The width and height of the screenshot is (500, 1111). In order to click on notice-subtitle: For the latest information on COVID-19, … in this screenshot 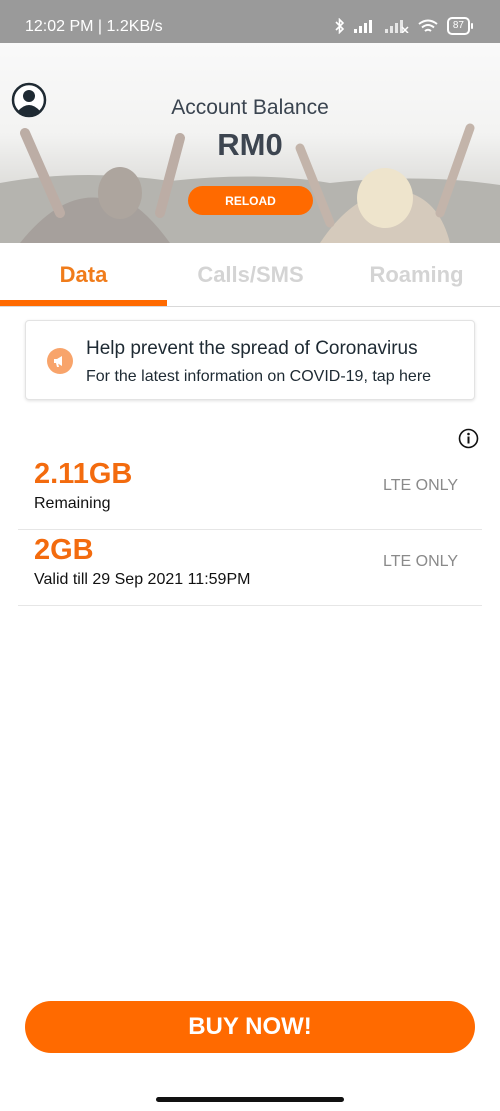, I will do `click(259, 376)`.